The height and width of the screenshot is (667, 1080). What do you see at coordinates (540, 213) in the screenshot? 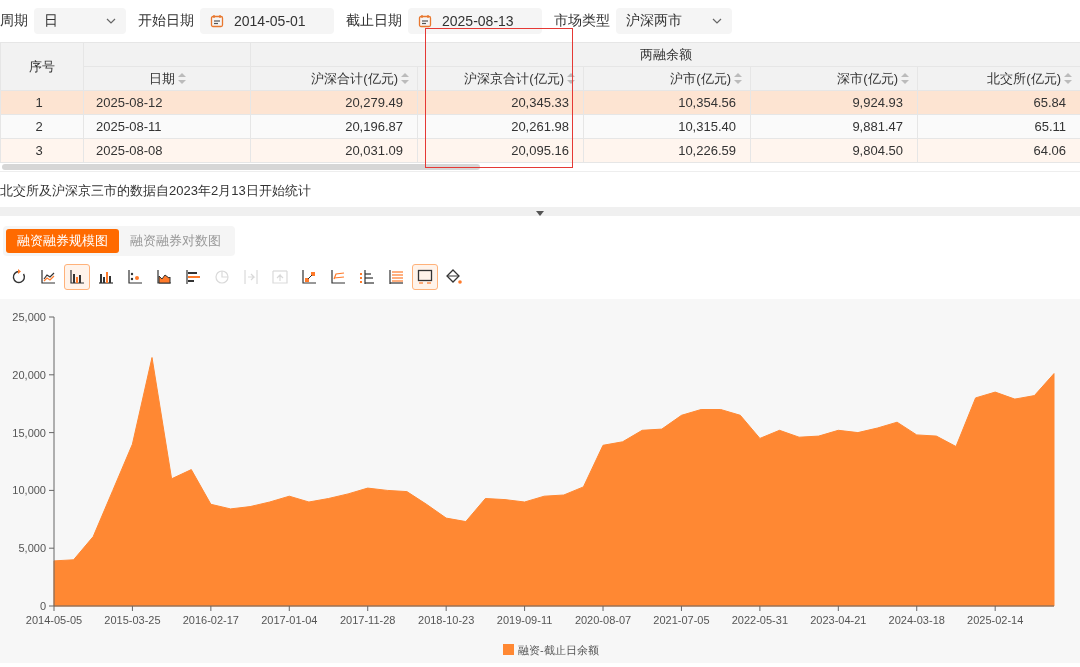
I see `collapse-caret-icon` at bounding box center [540, 213].